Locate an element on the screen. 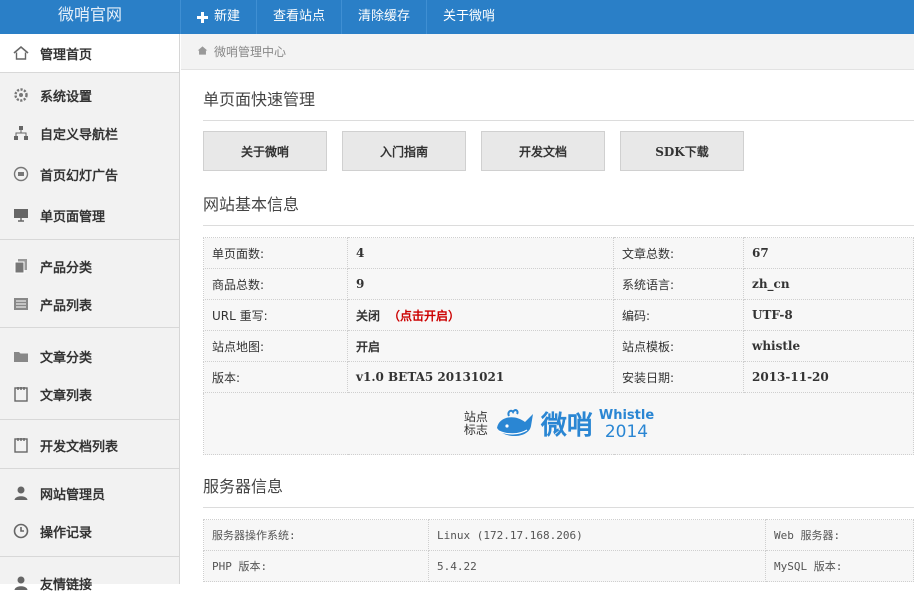  sidebar-item-article-list: 文章列表 is located at coordinates (89, 394).